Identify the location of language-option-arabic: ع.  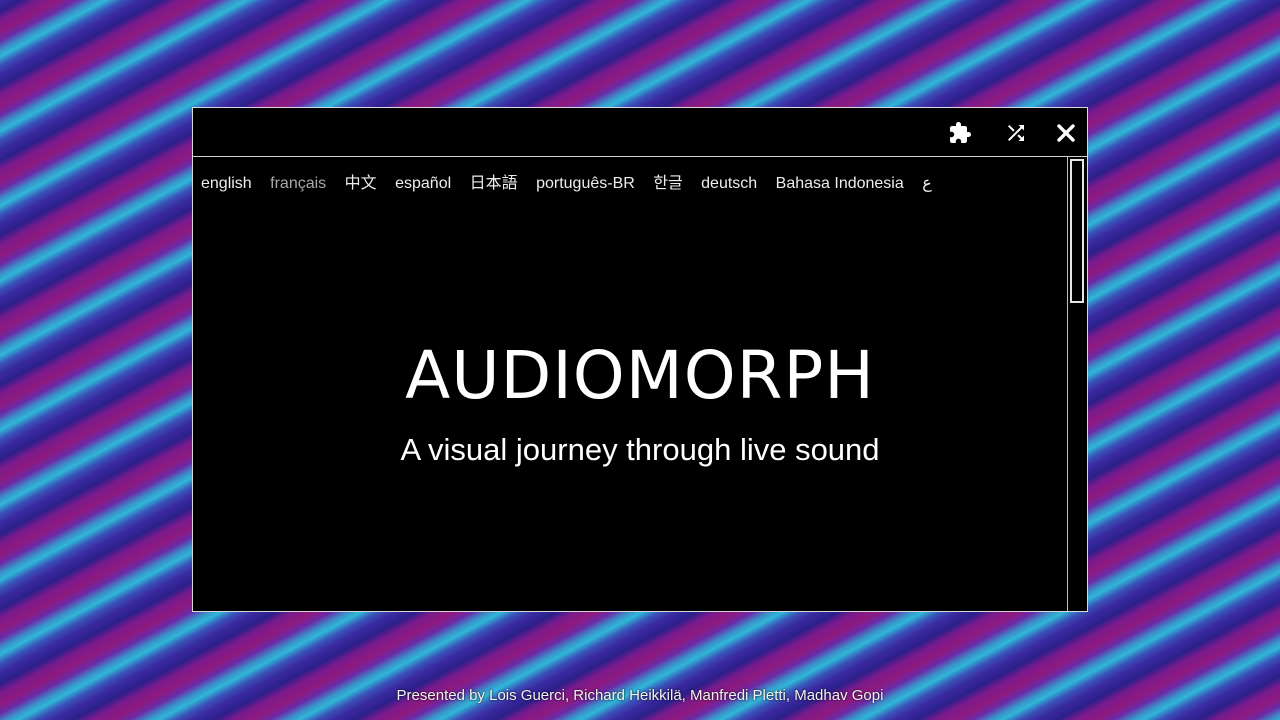
(927, 183).